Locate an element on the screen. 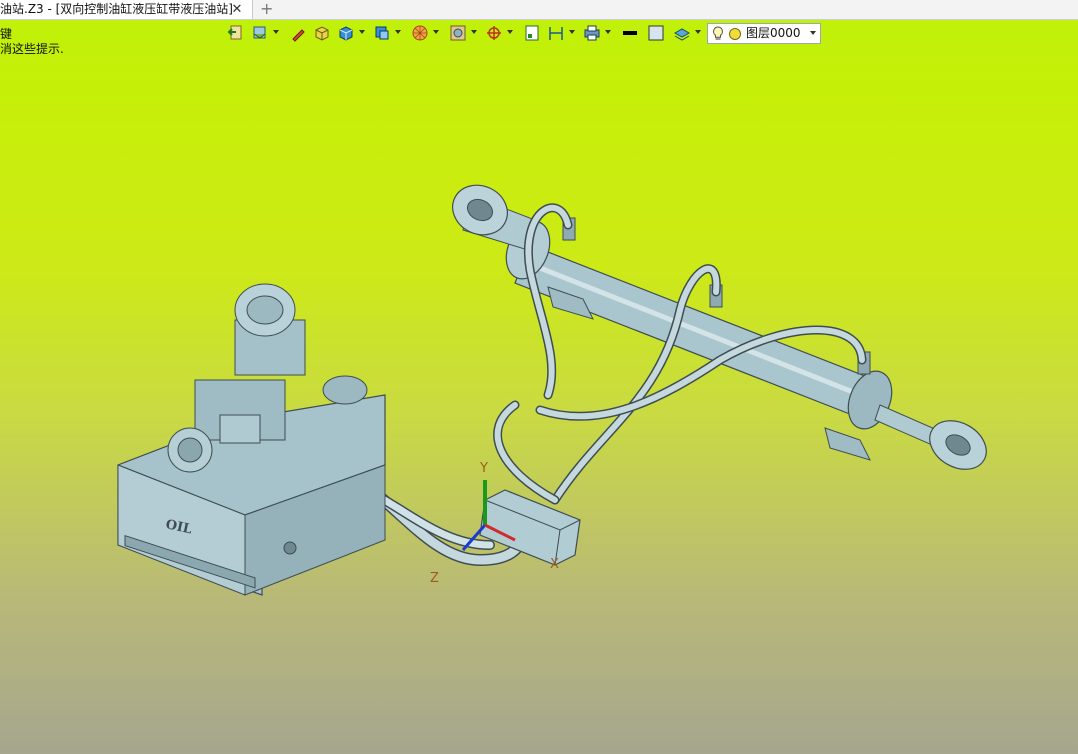  axis-z-label: Z is located at coordinates (434, 578).